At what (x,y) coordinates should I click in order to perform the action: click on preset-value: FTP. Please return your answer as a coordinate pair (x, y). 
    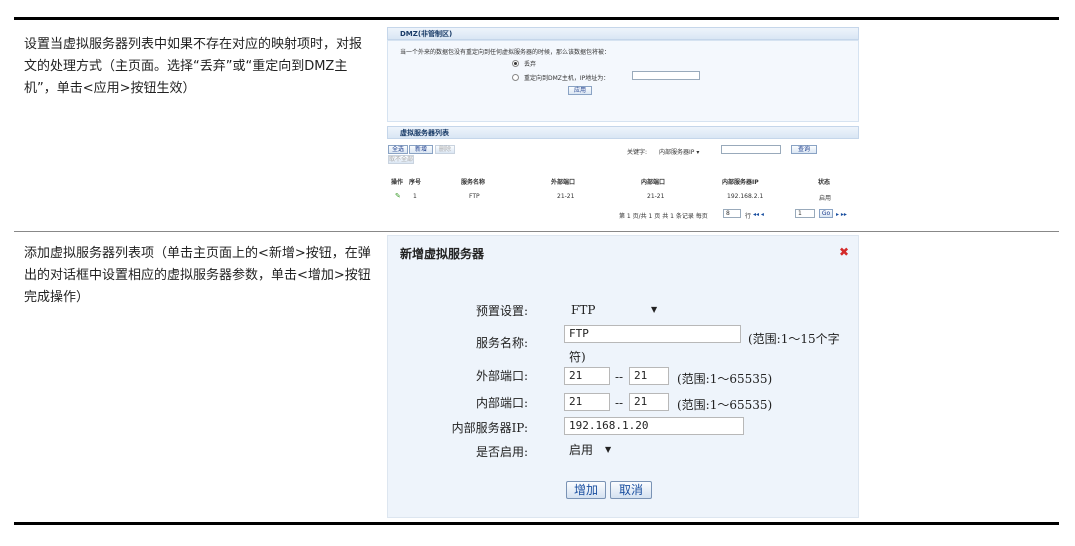
    Looking at the image, I should click on (583, 310).